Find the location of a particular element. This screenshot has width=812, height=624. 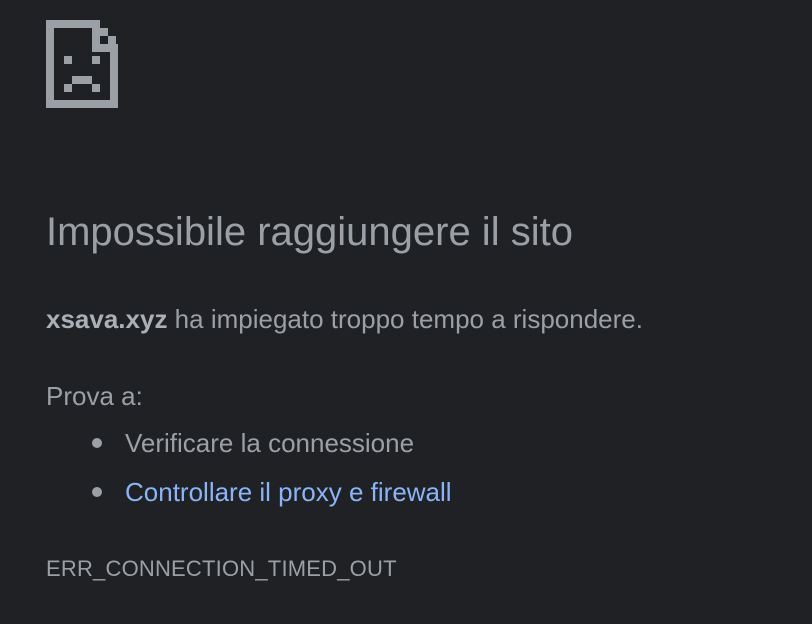

sad-page-icon is located at coordinates (82, 64).